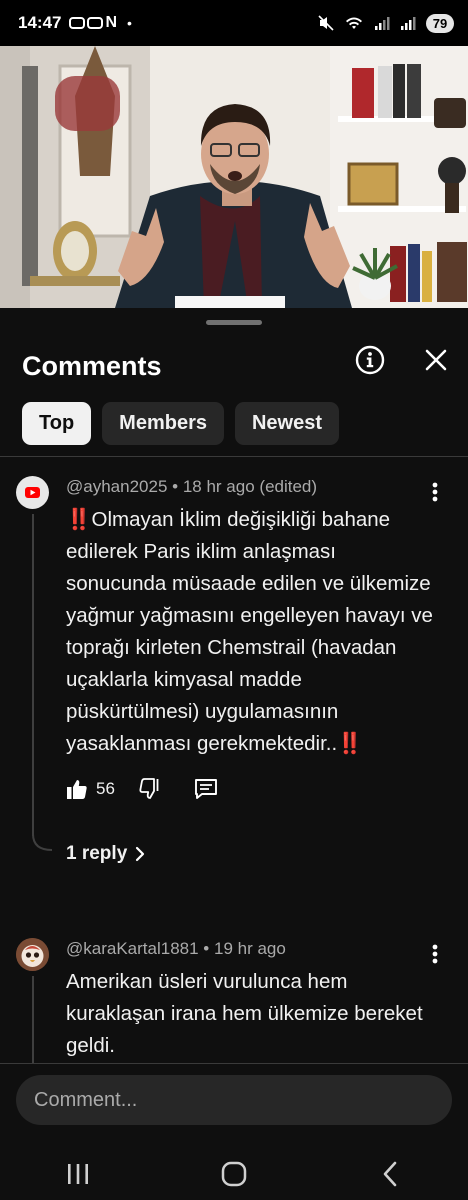  I want to click on comment-actions: 56, so click(142, 789).